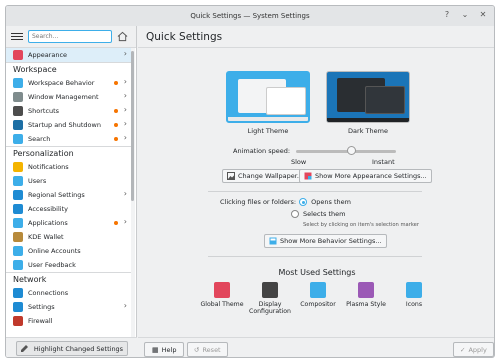  I want to click on theme-previews: Light Theme Dark Theme, so click(318, 103).